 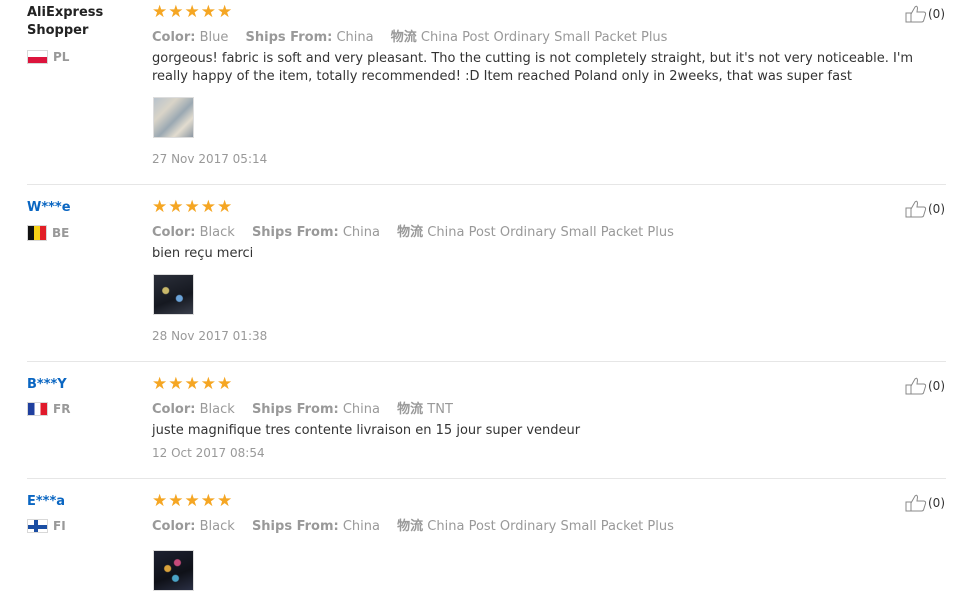 What do you see at coordinates (37, 409) in the screenshot?
I see `flag-fr-icon` at bounding box center [37, 409].